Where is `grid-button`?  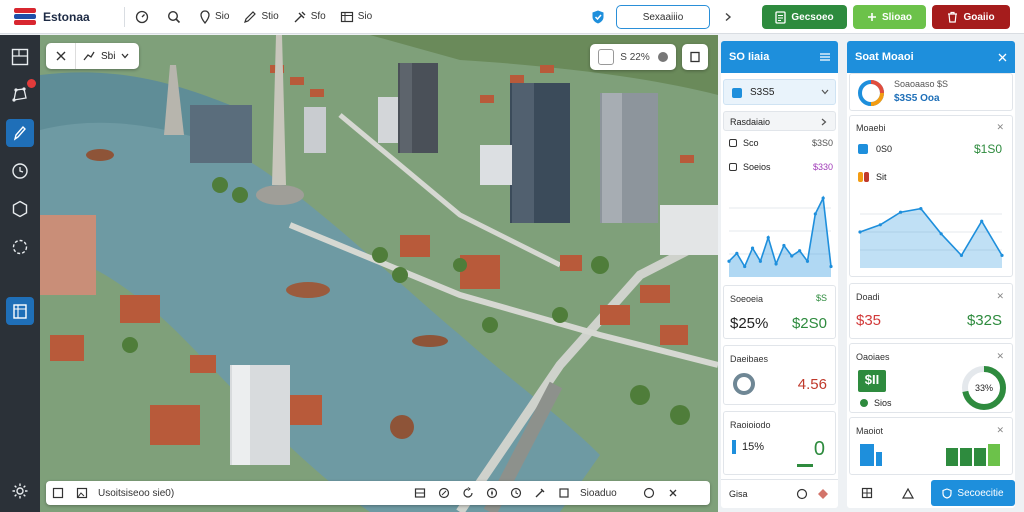
grid-button is located at coordinates (420, 493).